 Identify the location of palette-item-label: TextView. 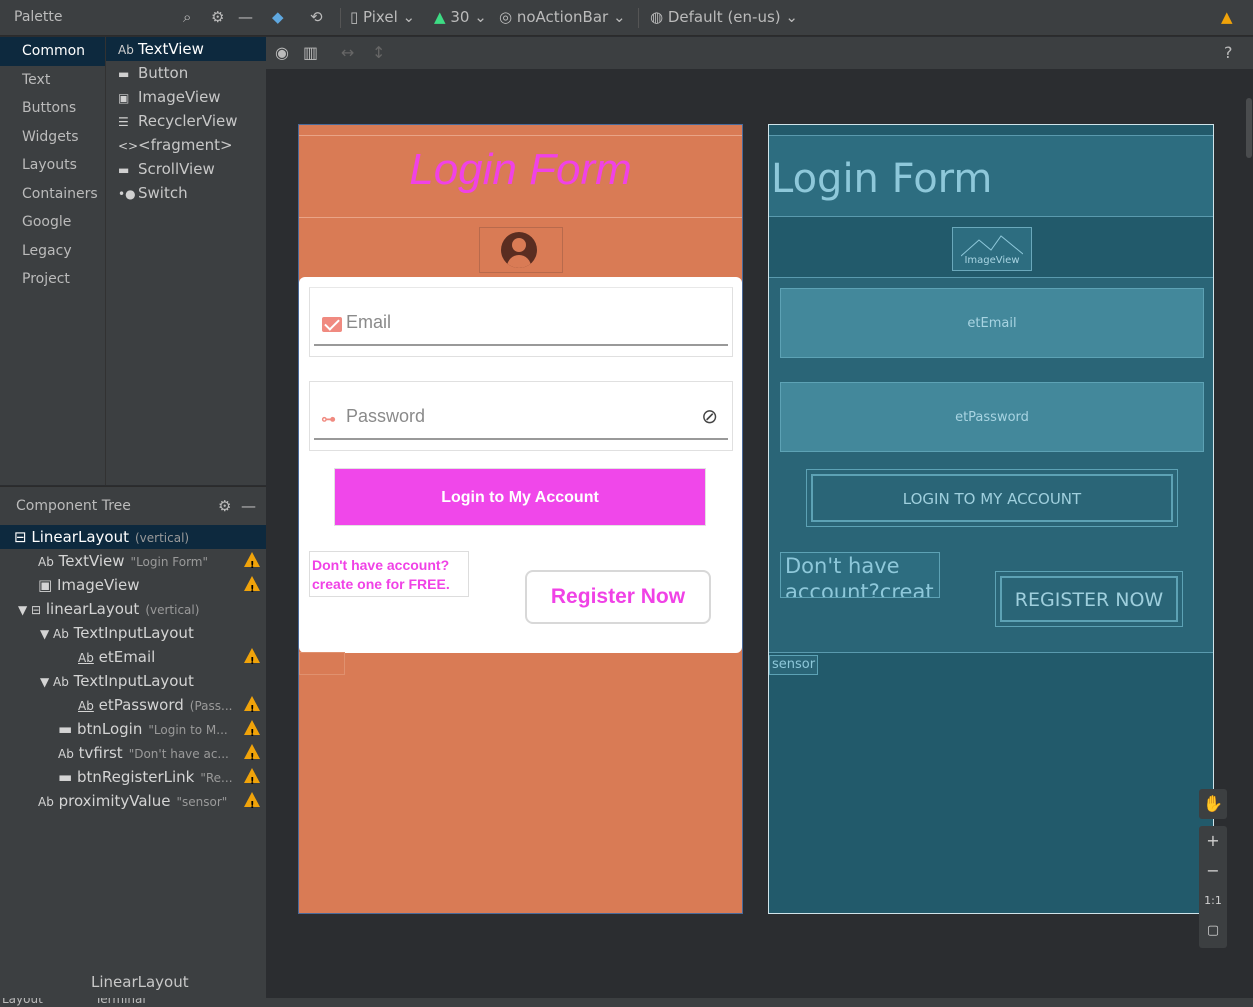
(171, 49).